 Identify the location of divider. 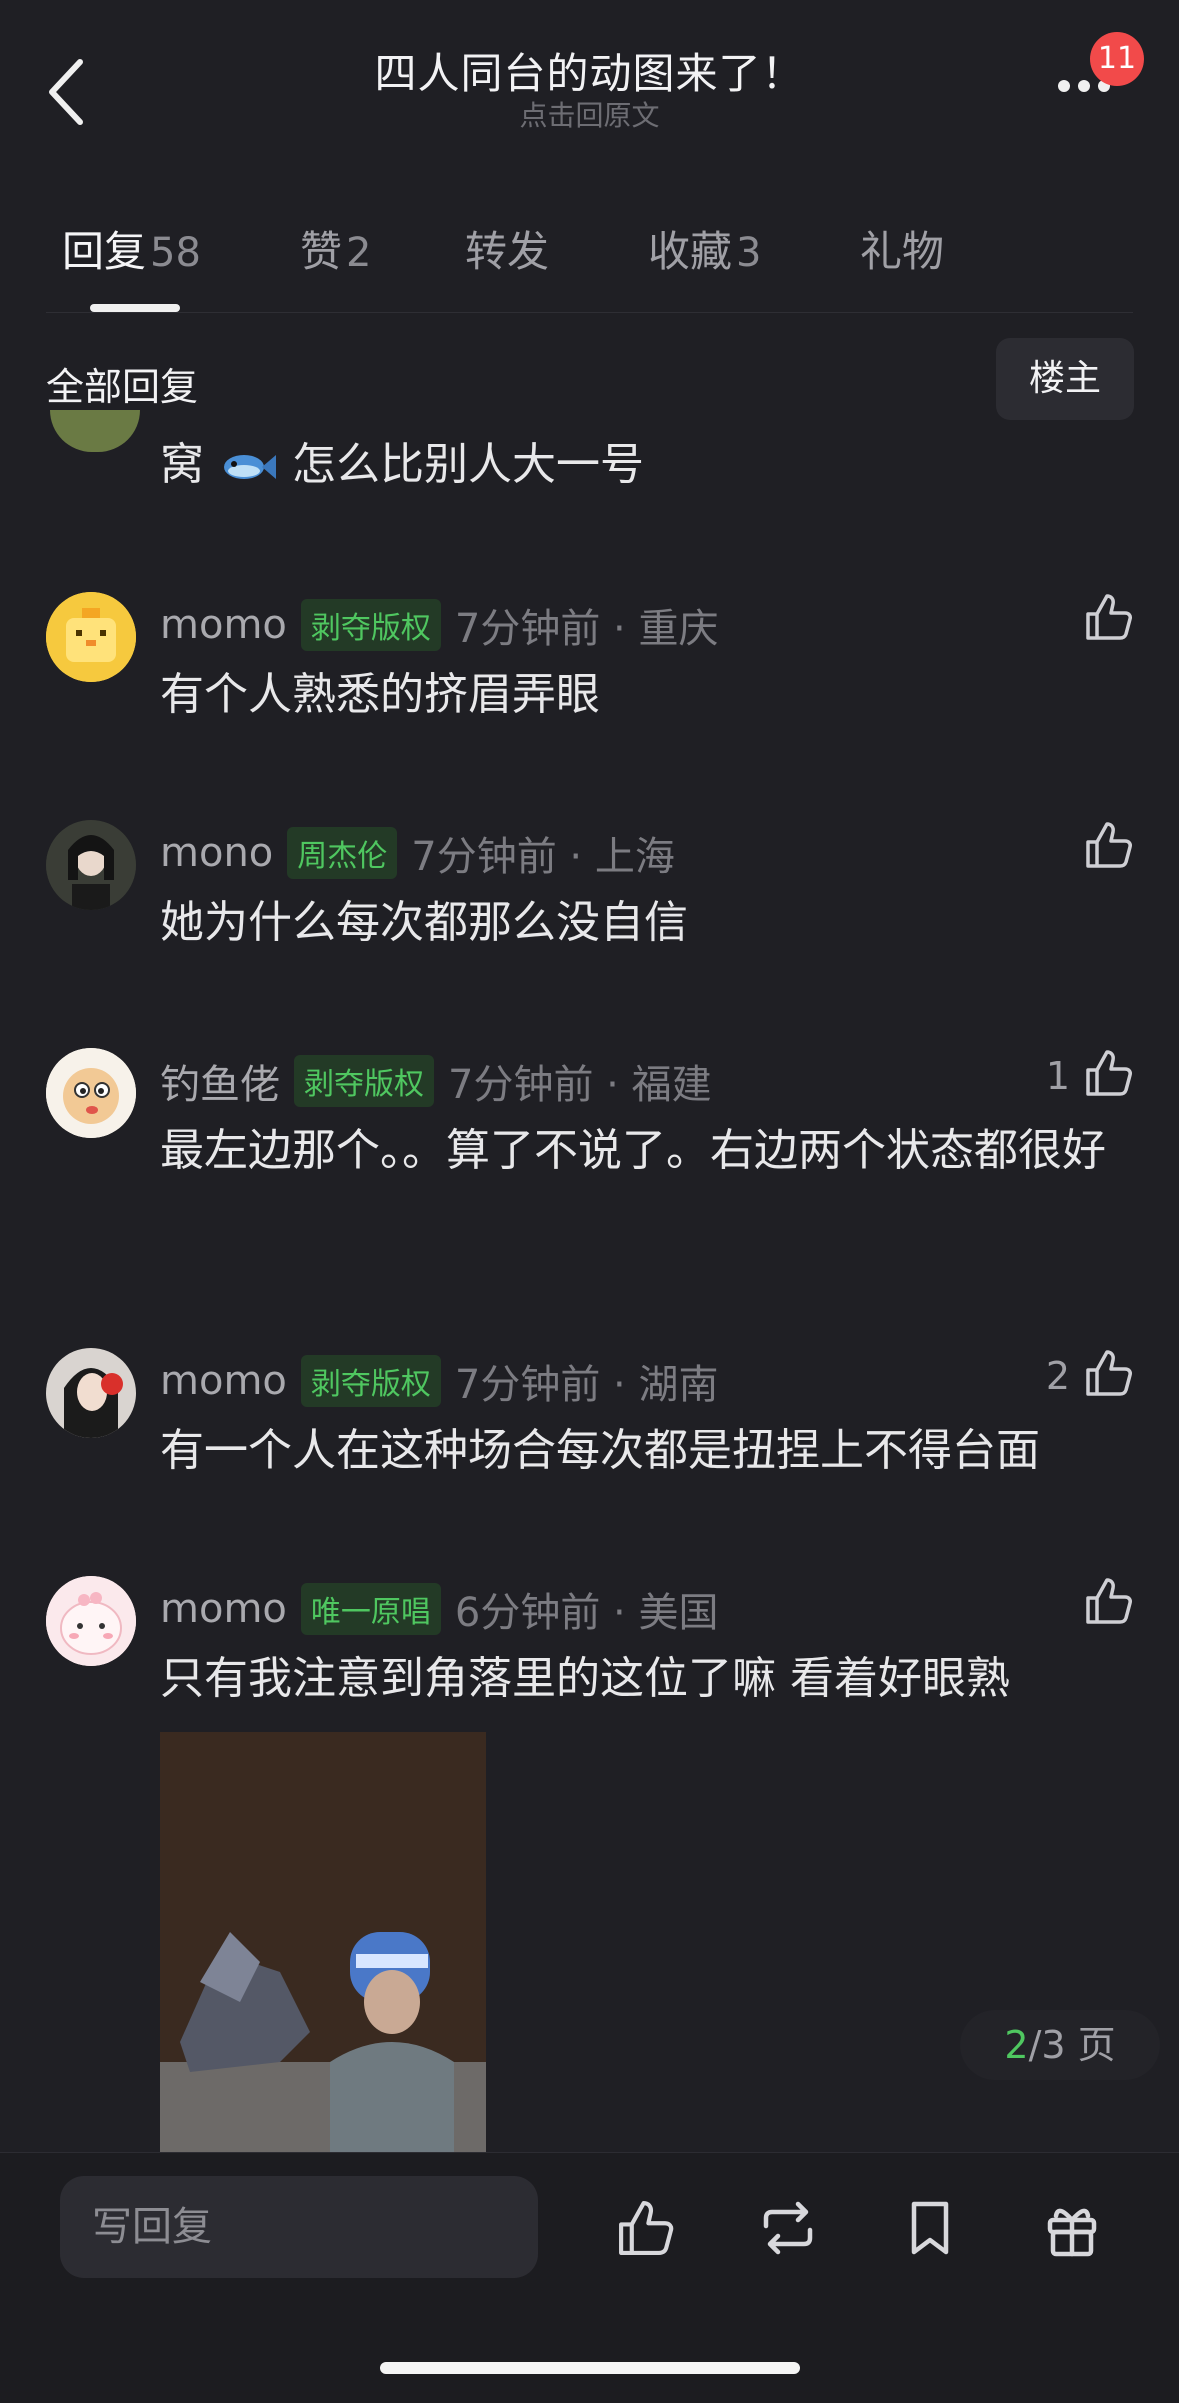
(589, 312).